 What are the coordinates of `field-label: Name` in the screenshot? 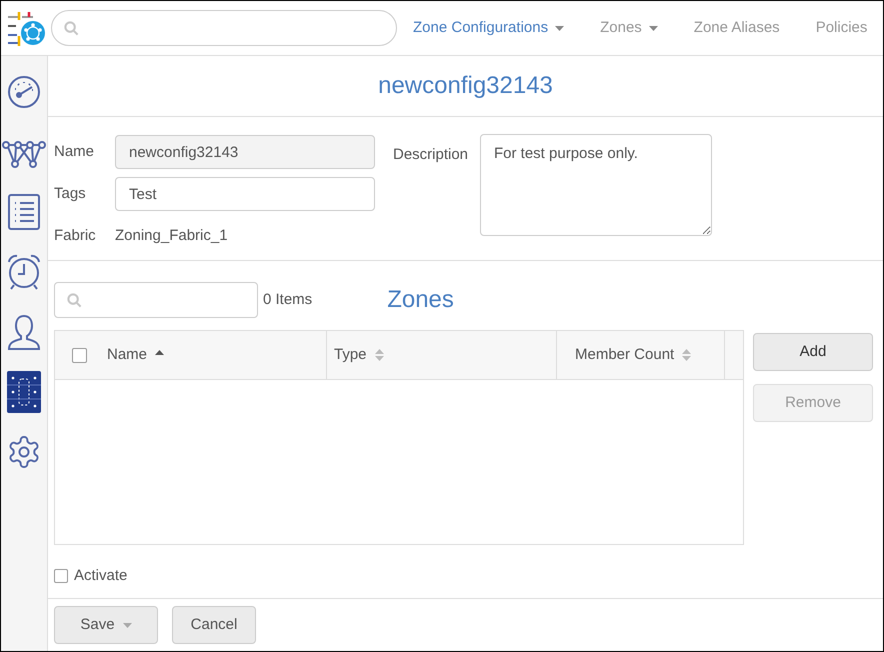 It's located at (75, 152).